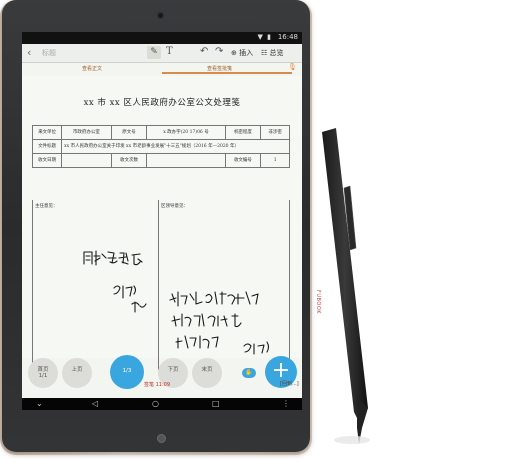 This screenshot has height=459, width=518. I want to click on microphone-icon: 🎙, so click(292, 67).